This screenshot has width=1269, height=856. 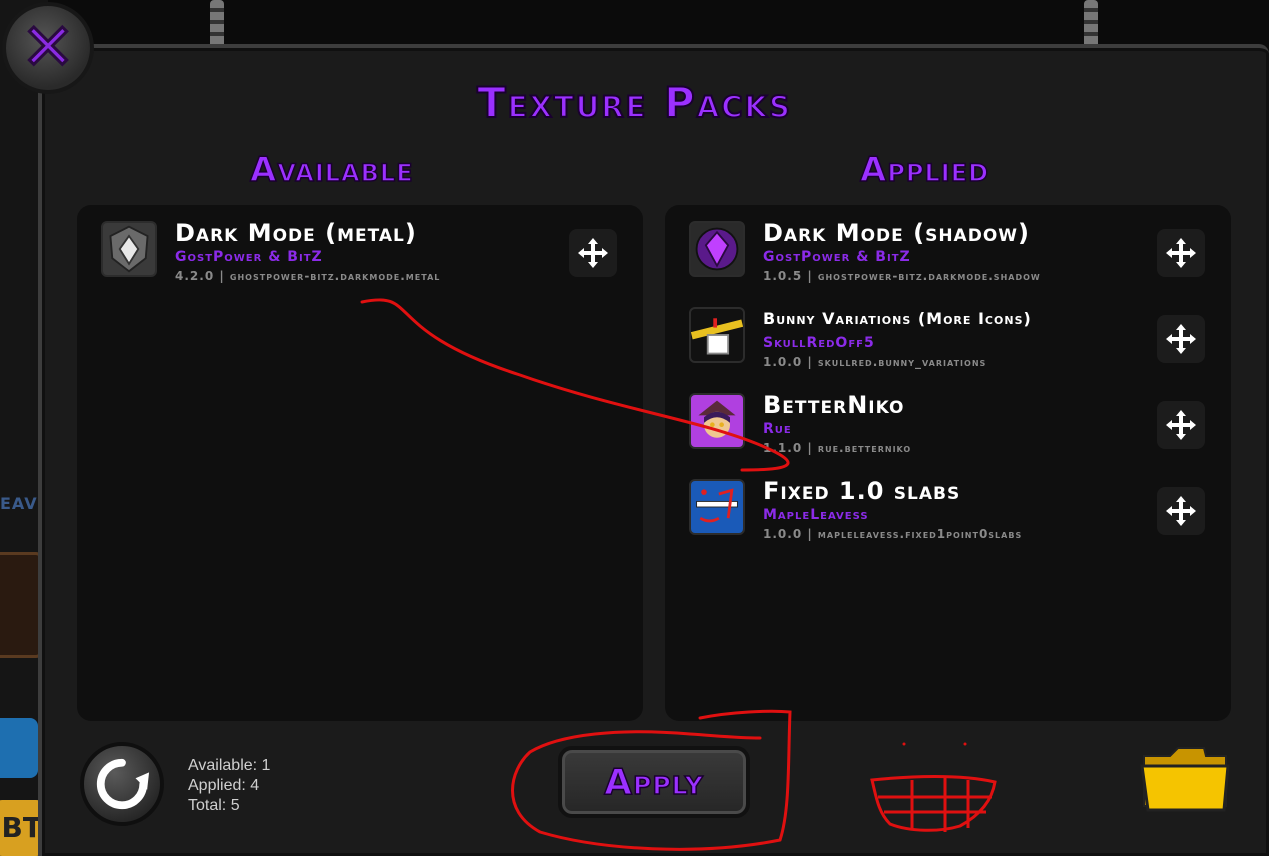 I want to click on pack-author: Rue, so click(x=777, y=429).